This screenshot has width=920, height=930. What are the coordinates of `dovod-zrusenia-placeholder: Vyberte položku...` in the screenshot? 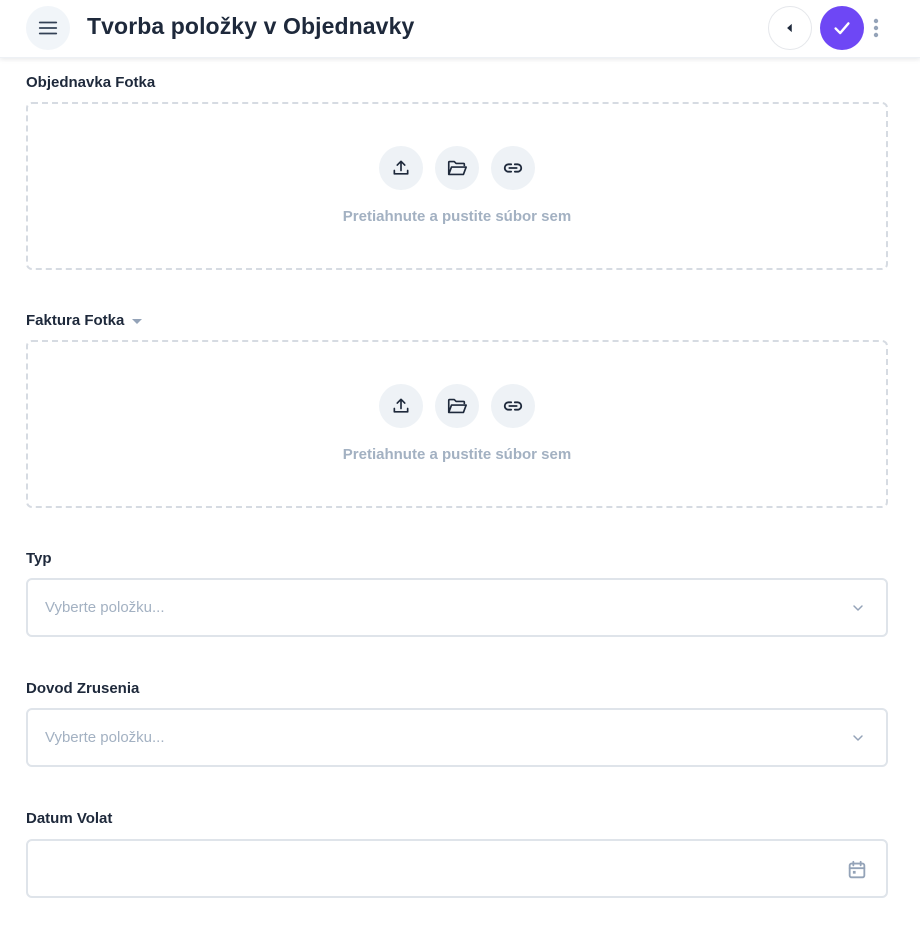 It's located at (105, 737).